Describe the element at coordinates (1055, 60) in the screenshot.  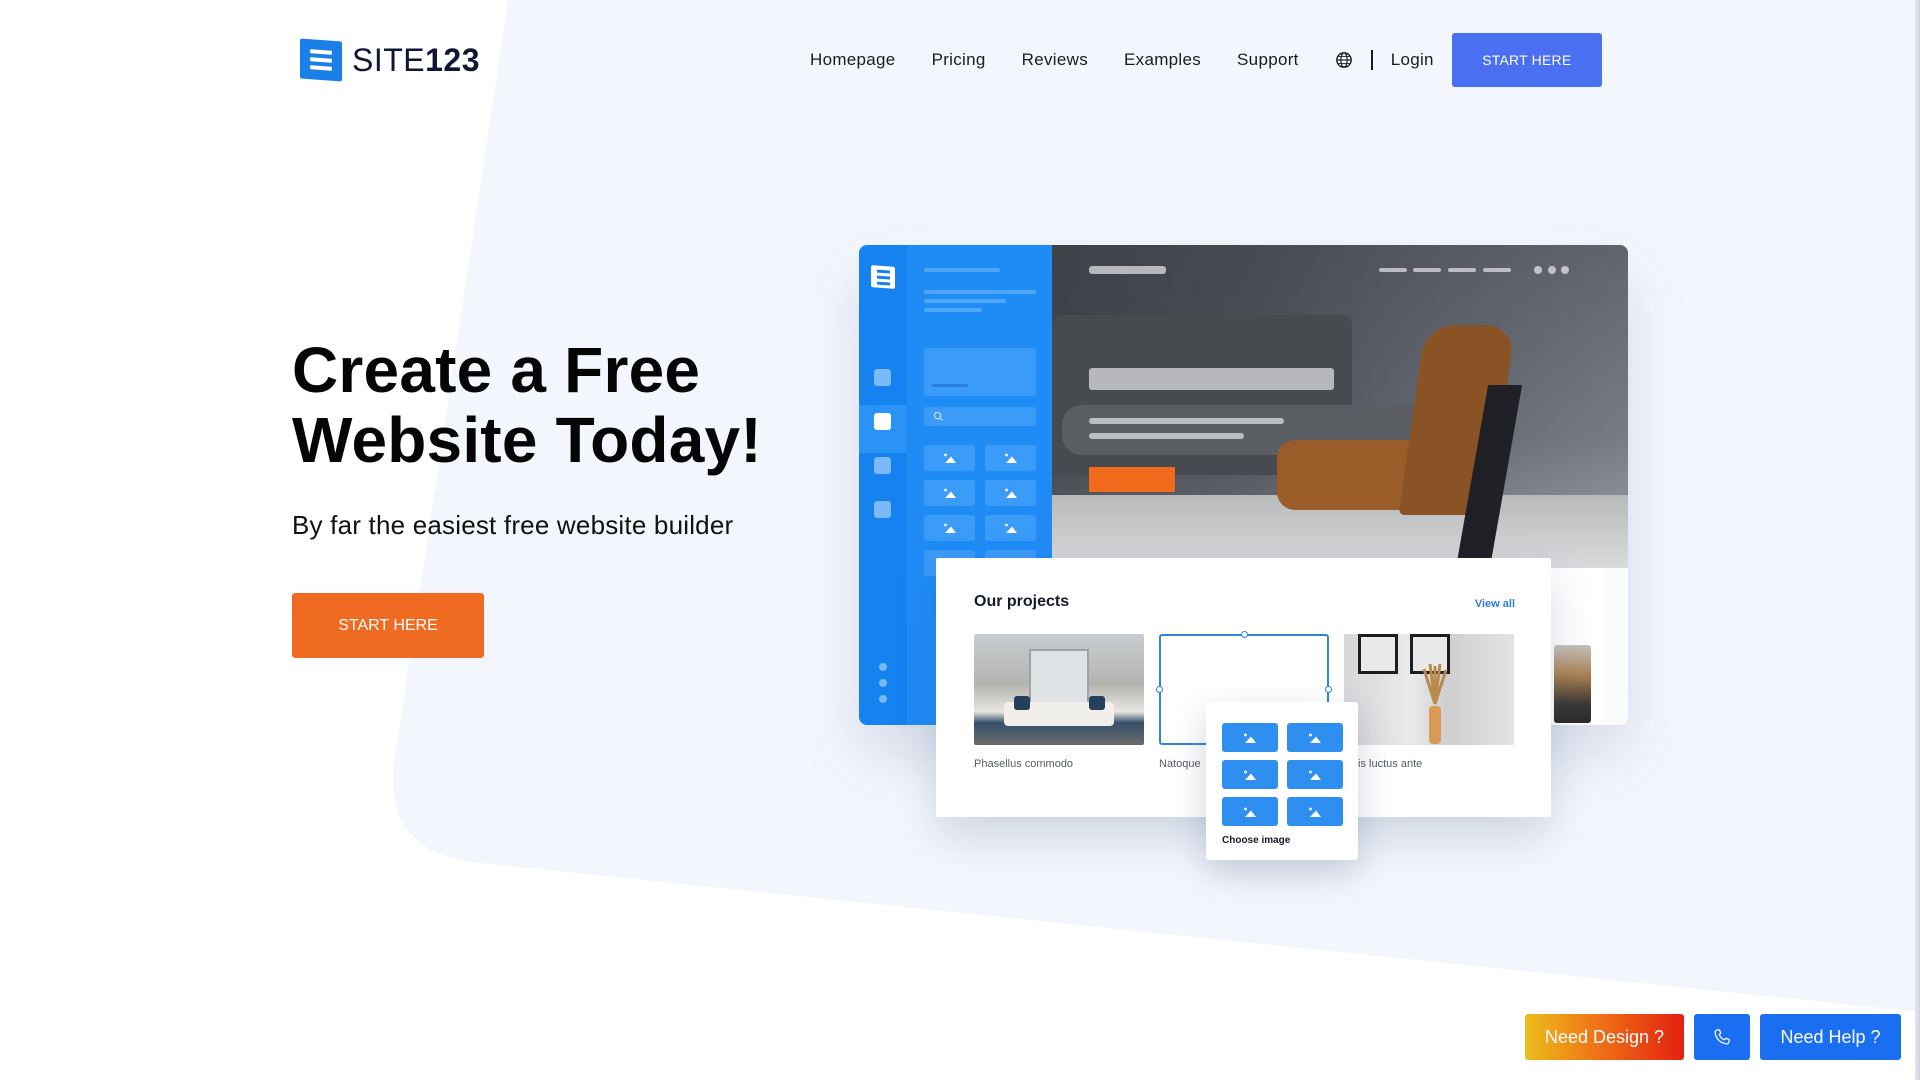
I see `nav-reviews: Reviews` at that location.